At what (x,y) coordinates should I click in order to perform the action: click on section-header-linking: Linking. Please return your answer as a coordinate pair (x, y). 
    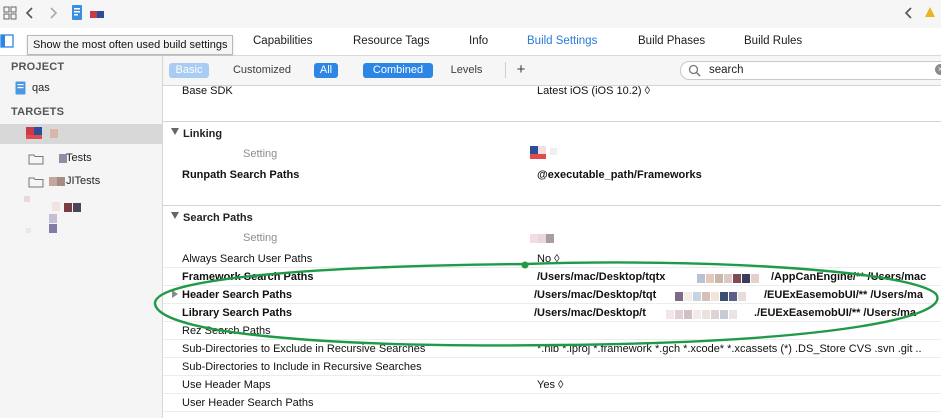
    Looking at the image, I should click on (552, 132).